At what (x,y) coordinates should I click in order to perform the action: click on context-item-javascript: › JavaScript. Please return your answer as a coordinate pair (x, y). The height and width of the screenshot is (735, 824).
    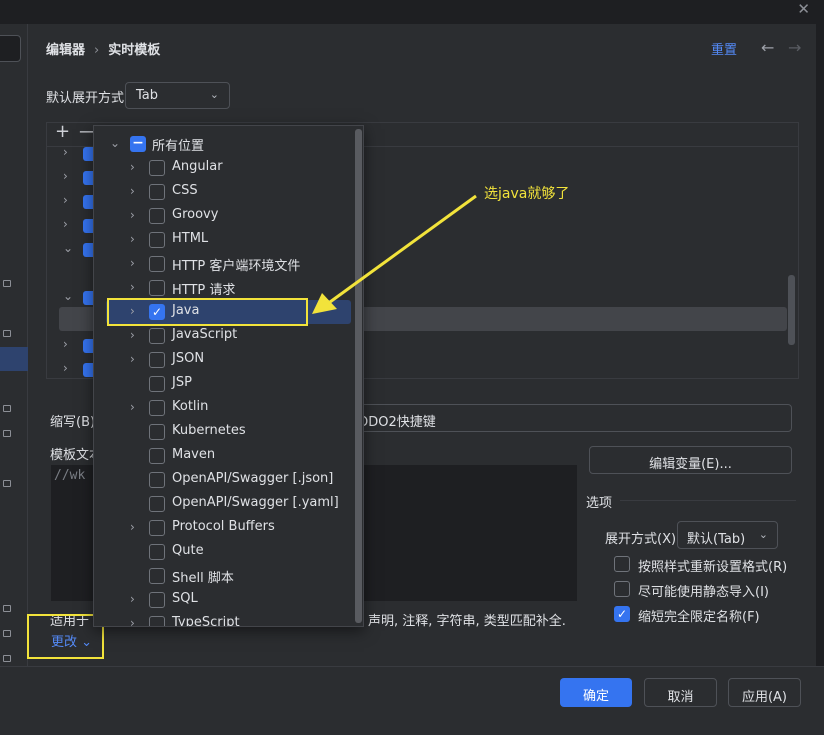
    Looking at the image, I should click on (222, 336).